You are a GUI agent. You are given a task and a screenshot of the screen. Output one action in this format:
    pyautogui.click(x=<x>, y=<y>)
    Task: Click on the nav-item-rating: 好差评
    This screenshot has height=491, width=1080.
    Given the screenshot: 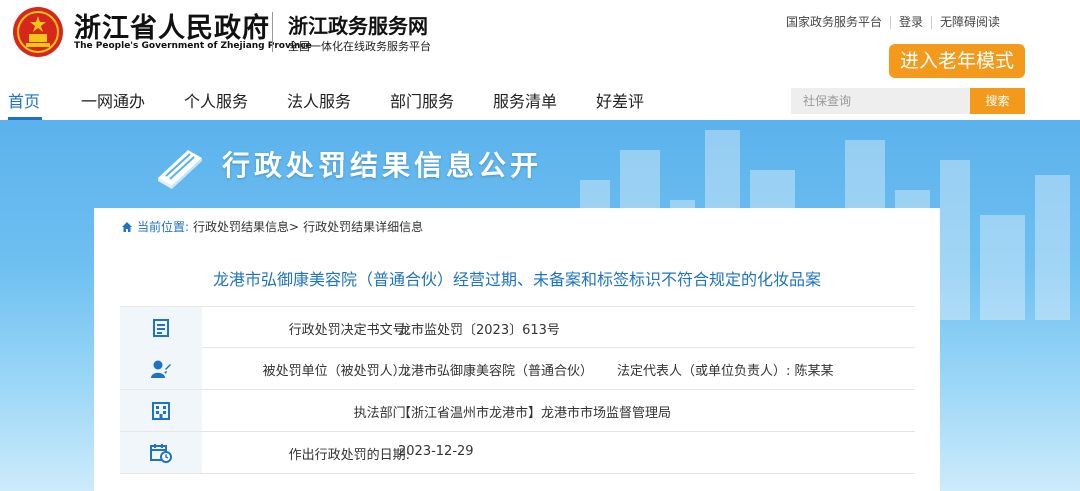 What is the action you would take?
    pyautogui.click(x=620, y=100)
    